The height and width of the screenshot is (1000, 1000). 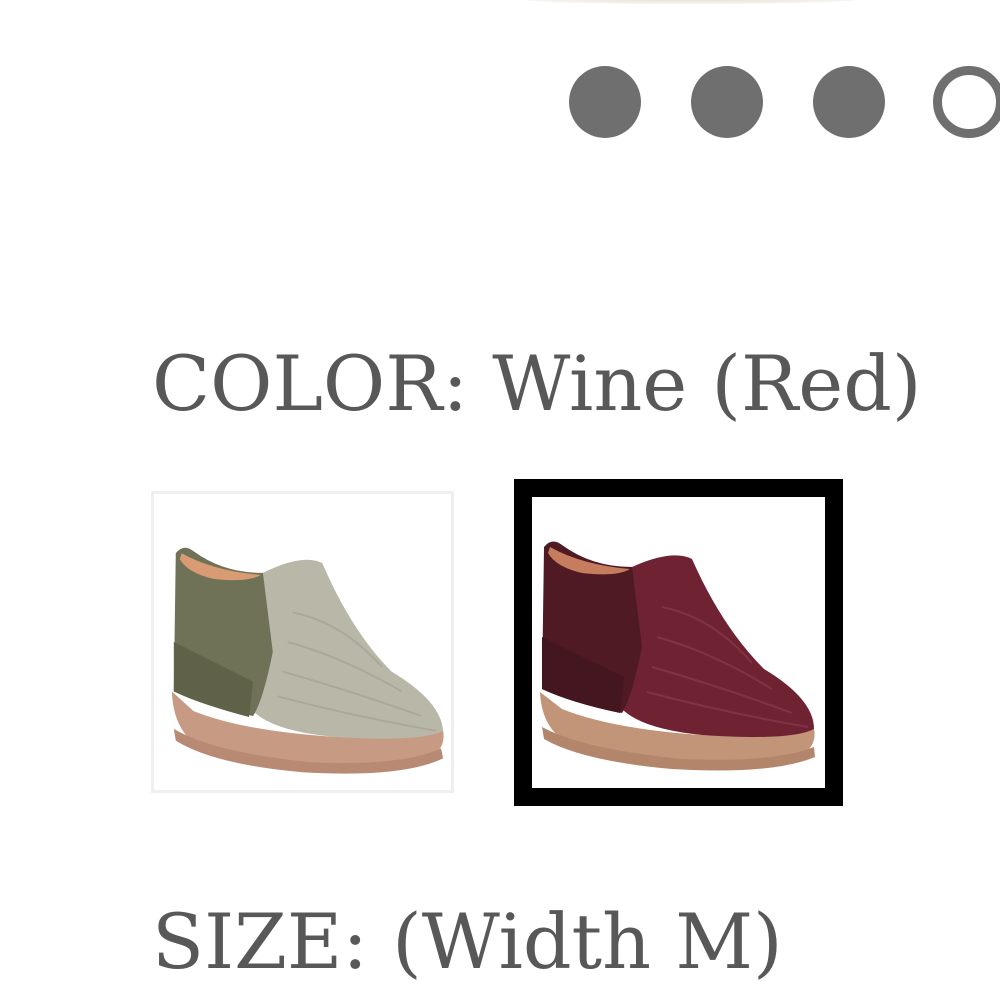 I want to click on size-heading: SIZE: (Width M), so click(x=467, y=942).